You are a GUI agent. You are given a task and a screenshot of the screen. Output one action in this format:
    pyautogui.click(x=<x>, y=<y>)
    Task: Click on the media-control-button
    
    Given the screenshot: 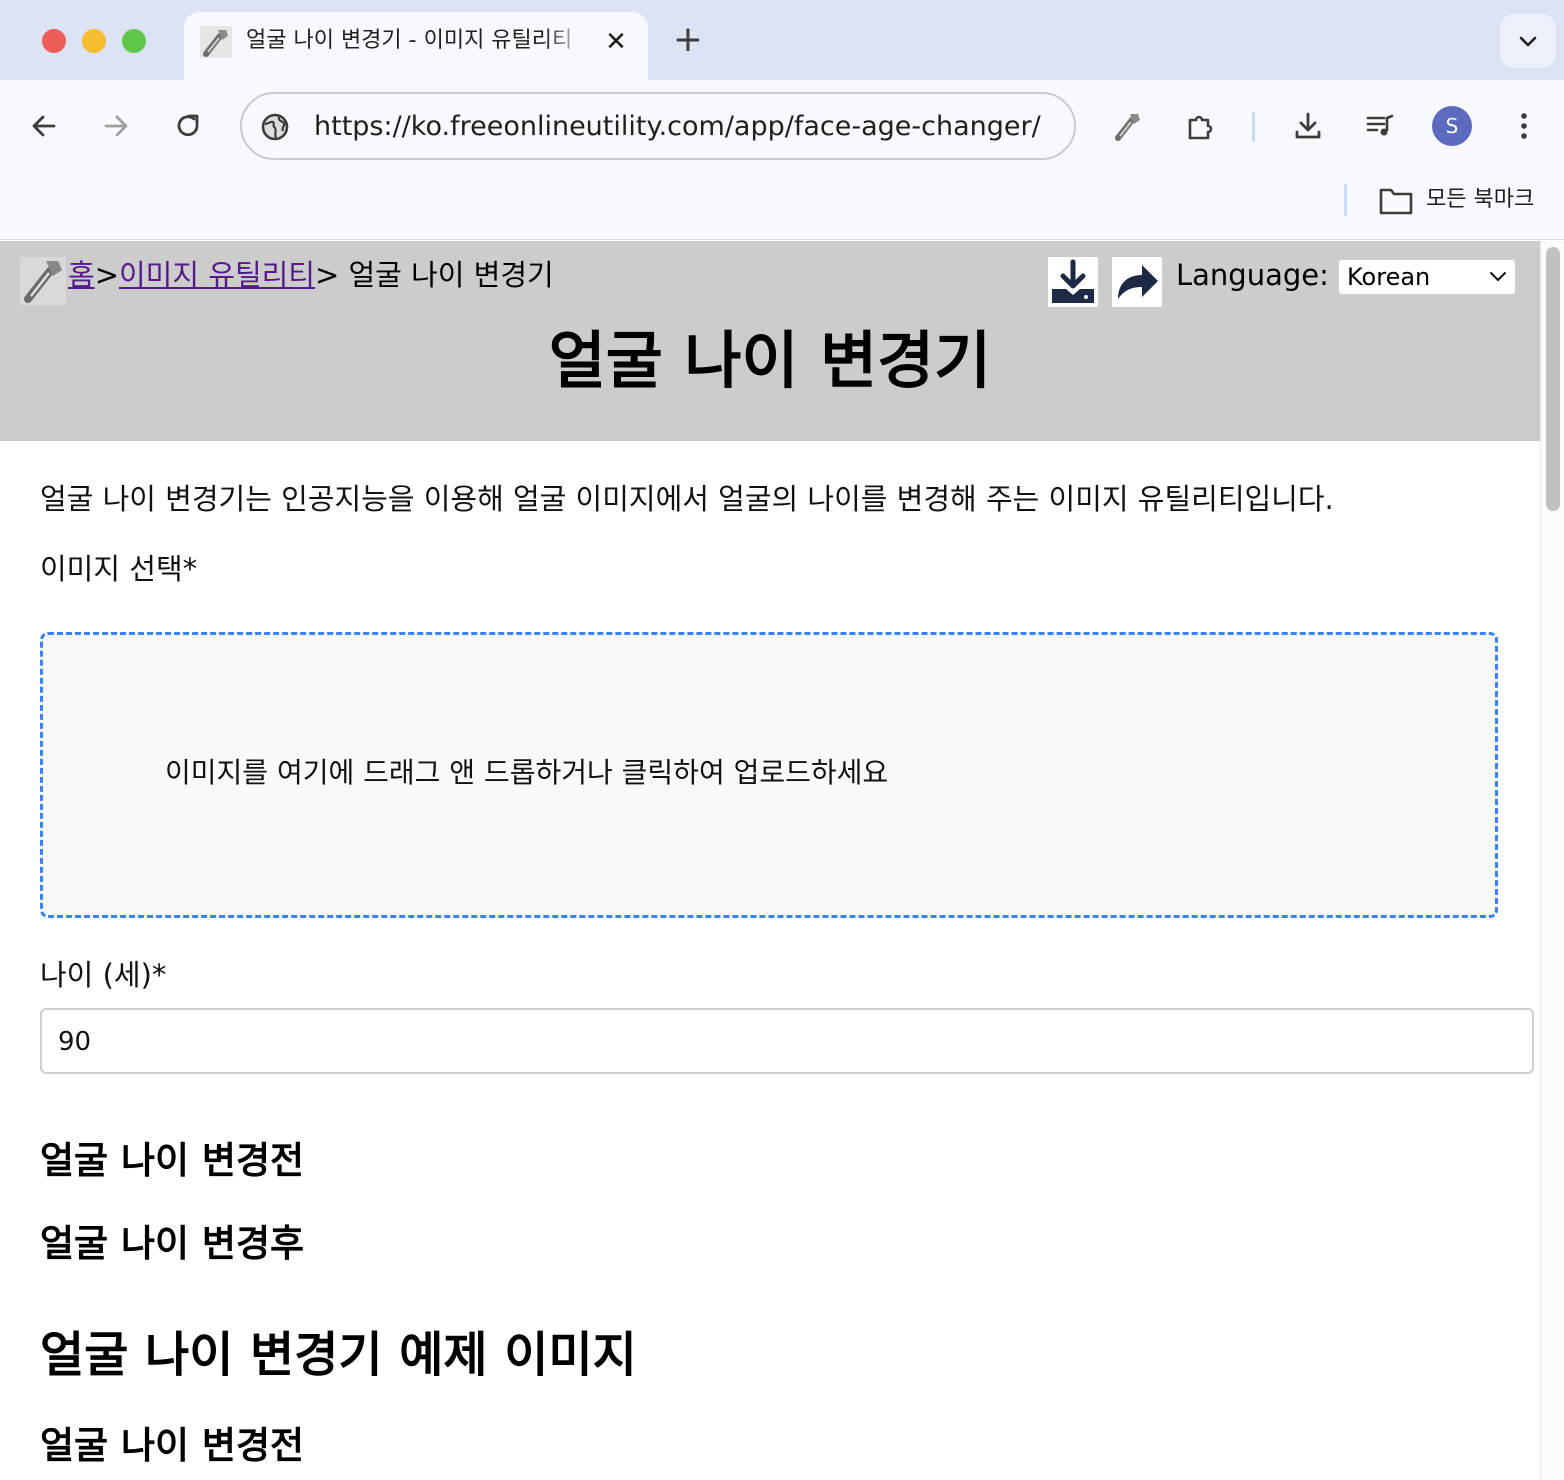 What is the action you would take?
    pyautogui.click(x=1380, y=126)
    